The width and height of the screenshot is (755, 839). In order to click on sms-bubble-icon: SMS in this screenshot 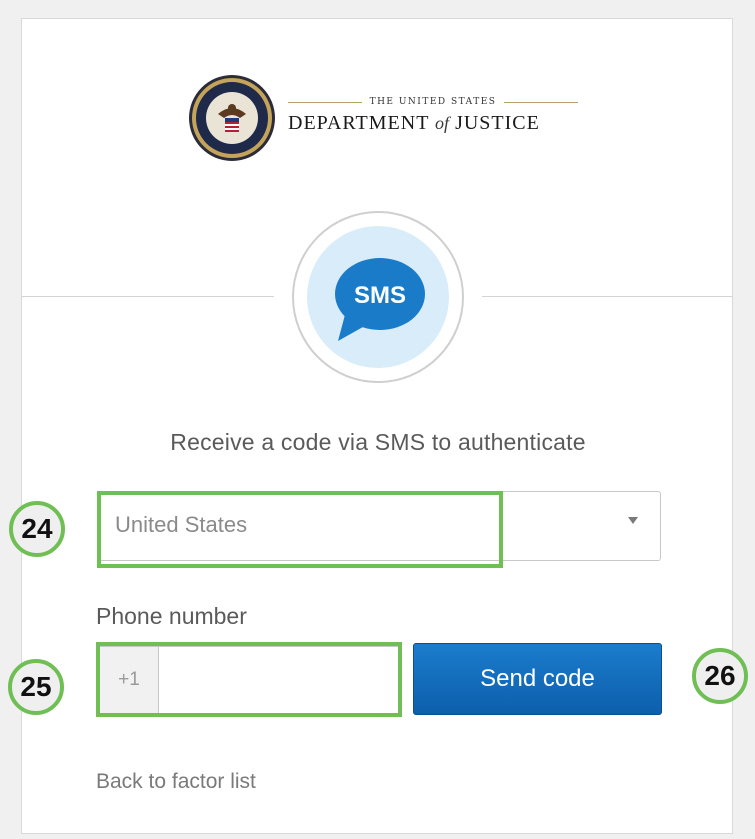, I will do `click(378, 297)`.